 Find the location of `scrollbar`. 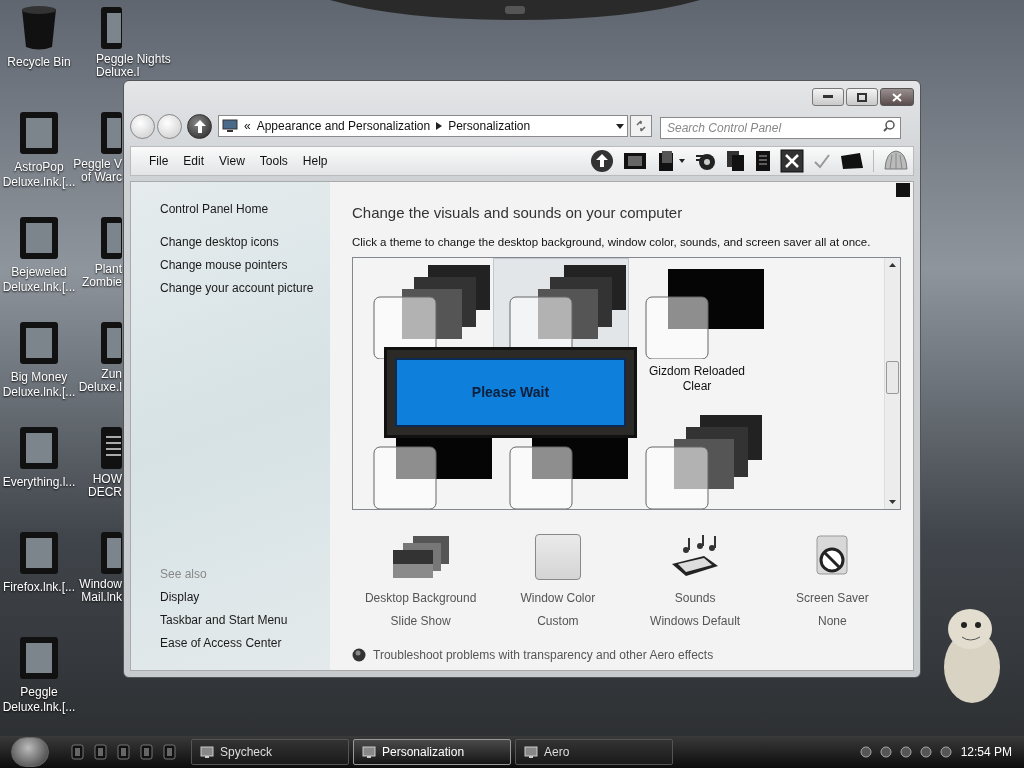

scrollbar is located at coordinates (892, 383).